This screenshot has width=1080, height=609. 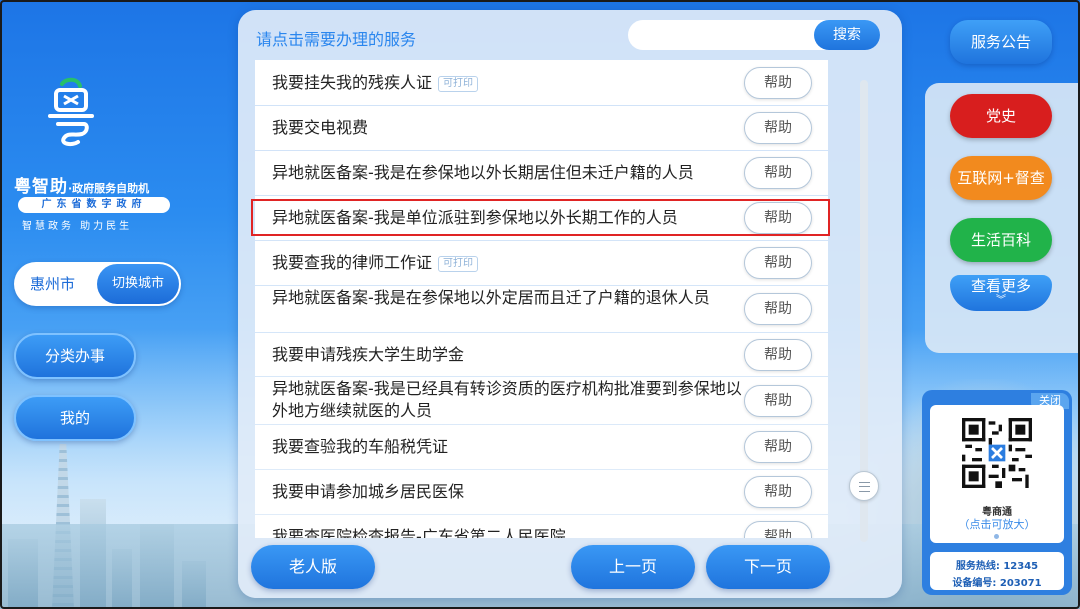 I want to click on city-selector: 惠州市 切换城市, so click(x=97, y=284).